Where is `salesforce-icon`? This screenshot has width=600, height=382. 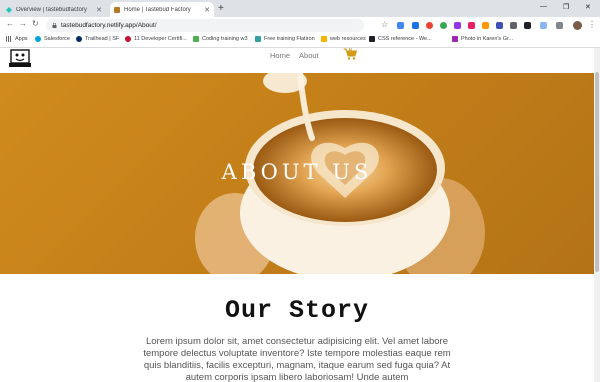 salesforce-icon is located at coordinates (38, 39).